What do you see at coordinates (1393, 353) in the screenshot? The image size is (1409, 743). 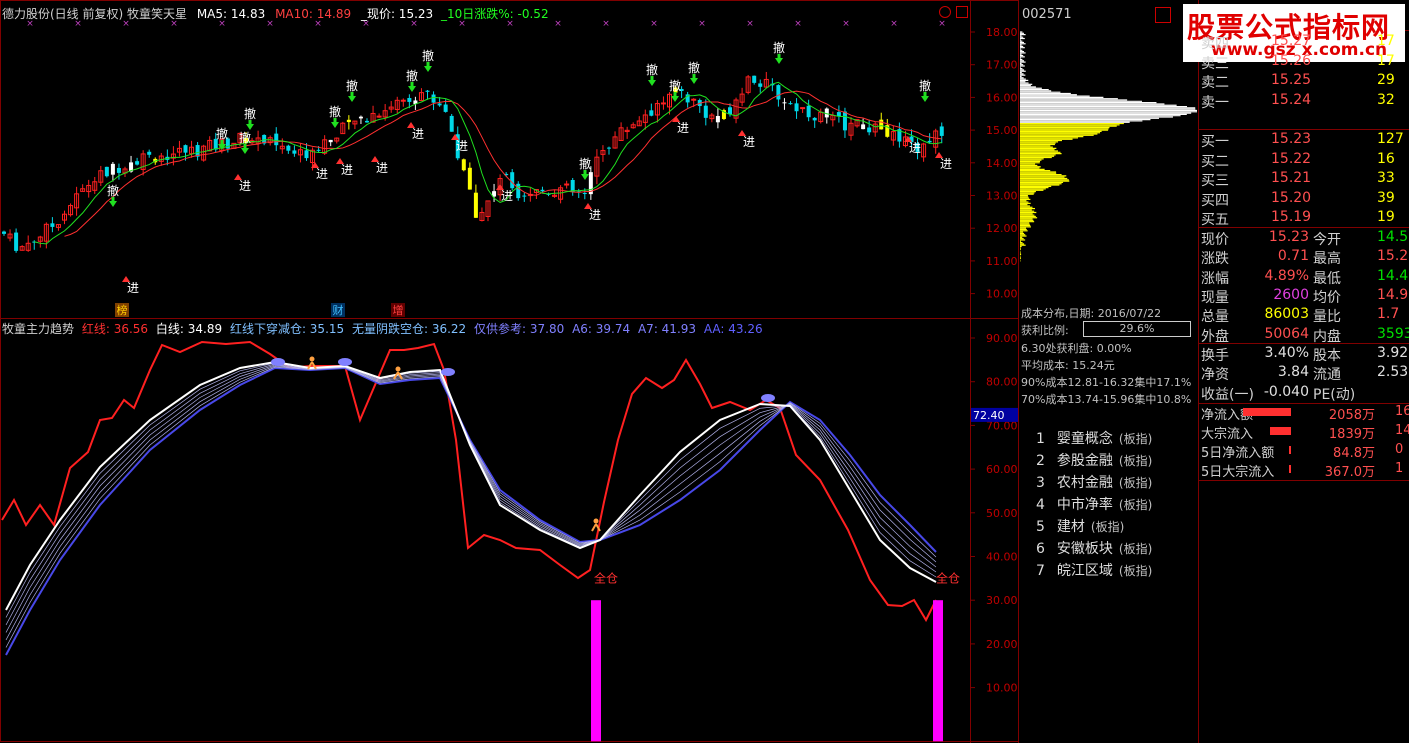 I see `fund-value-2: 3.92` at bounding box center [1393, 353].